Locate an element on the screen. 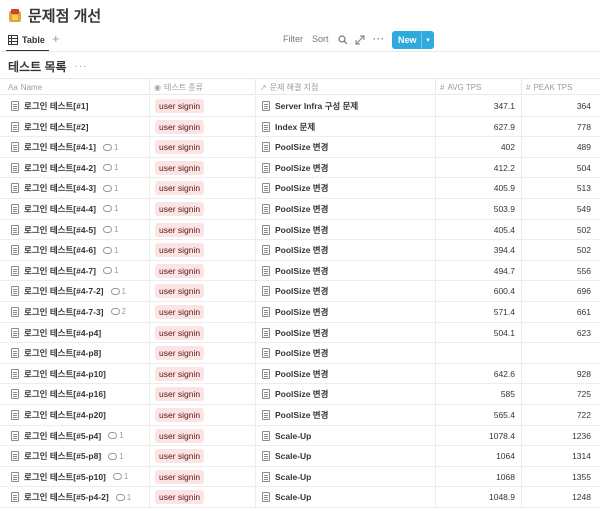 This screenshot has width=600, height=511. cell-name: 로그인 테스트[#4-2] 1 is located at coordinates (74, 168).